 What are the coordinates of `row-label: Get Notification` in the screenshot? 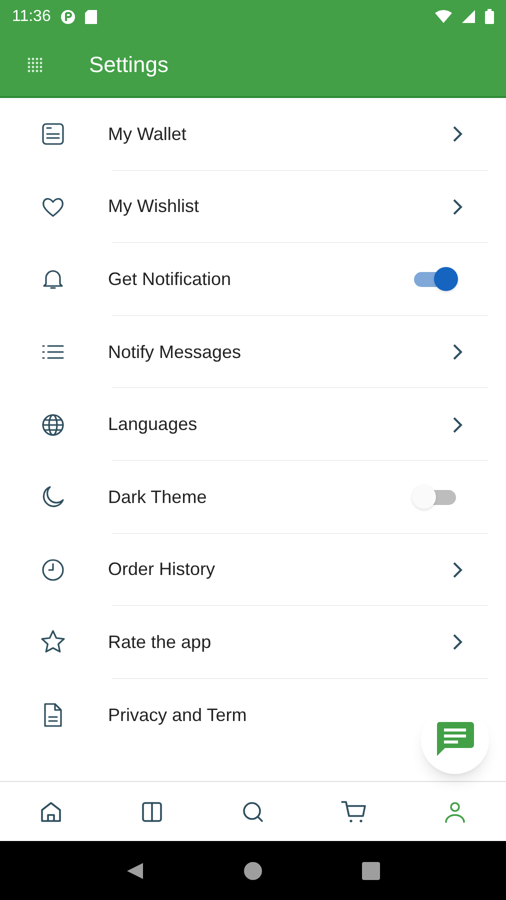 It's located at (170, 279).